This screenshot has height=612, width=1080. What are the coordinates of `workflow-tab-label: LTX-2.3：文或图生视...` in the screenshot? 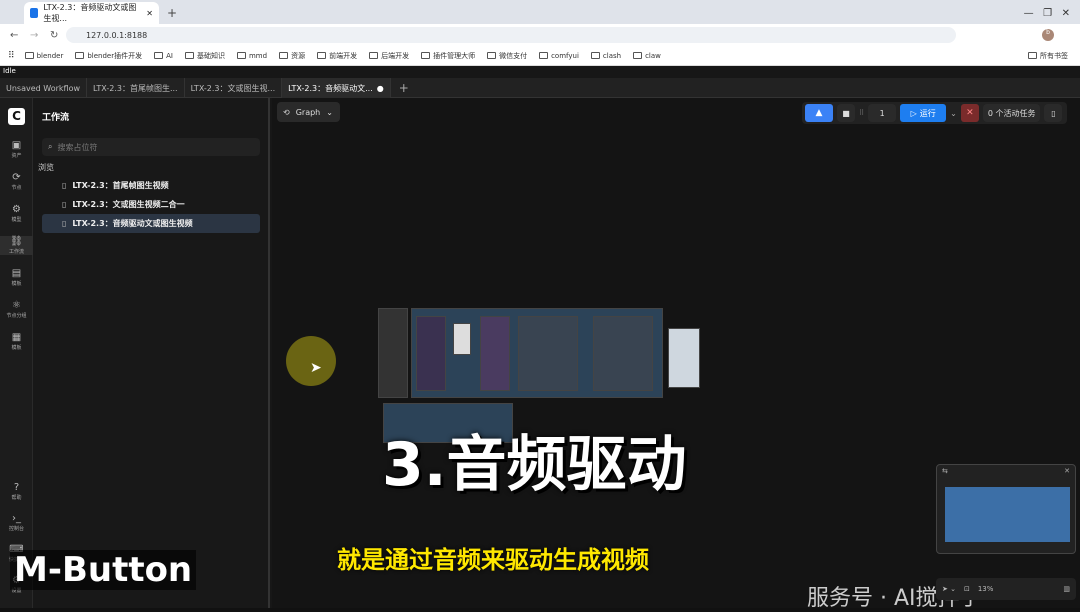 It's located at (233, 88).